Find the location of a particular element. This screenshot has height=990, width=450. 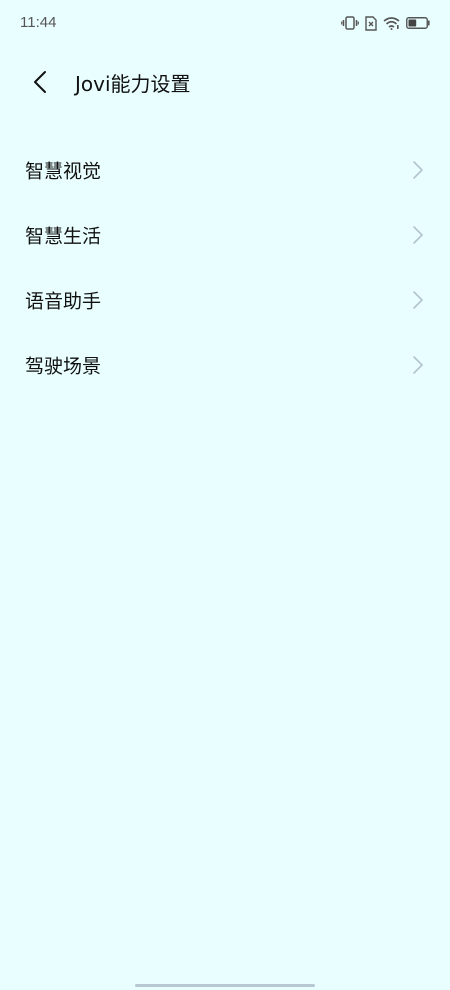

status-icons is located at coordinates (385, 23).